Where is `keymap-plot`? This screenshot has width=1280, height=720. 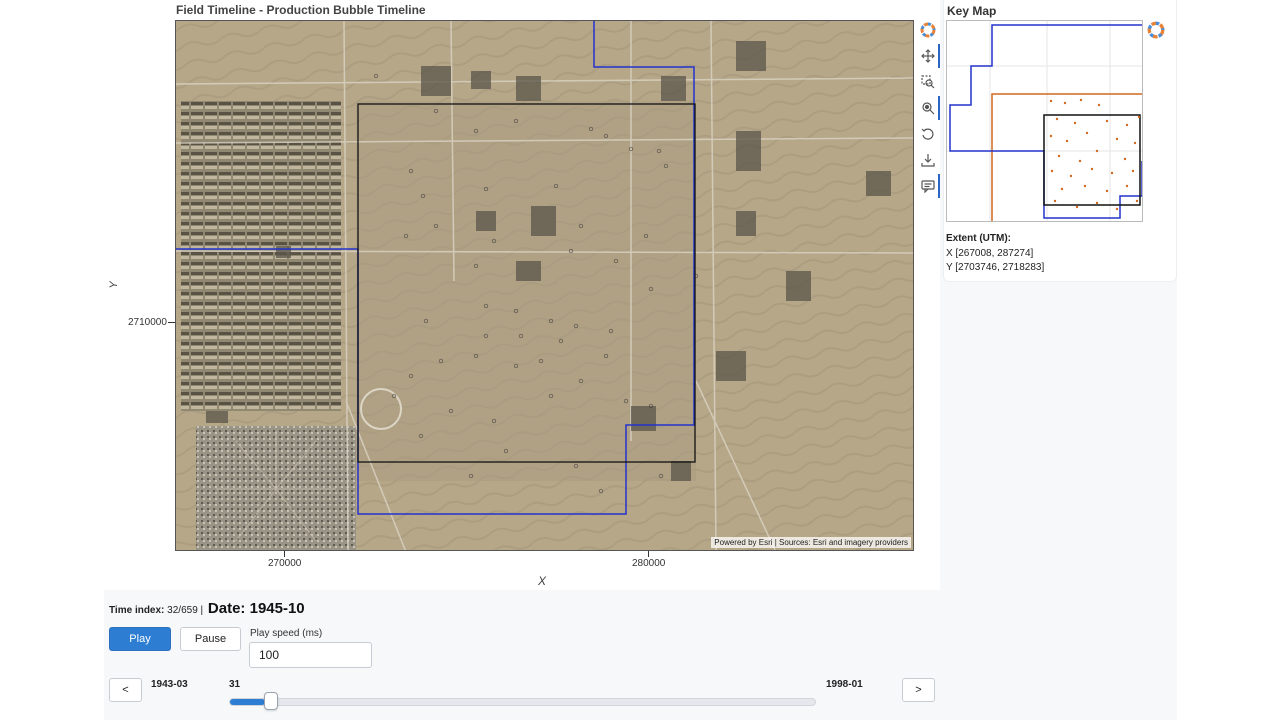 keymap-plot is located at coordinates (1044, 121).